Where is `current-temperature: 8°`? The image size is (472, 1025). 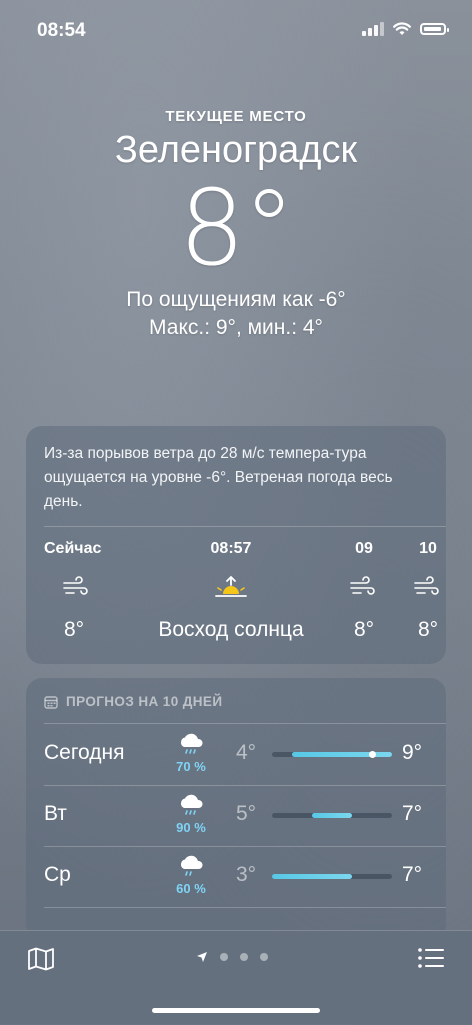 current-temperature: 8° is located at coordinates (236, 228).